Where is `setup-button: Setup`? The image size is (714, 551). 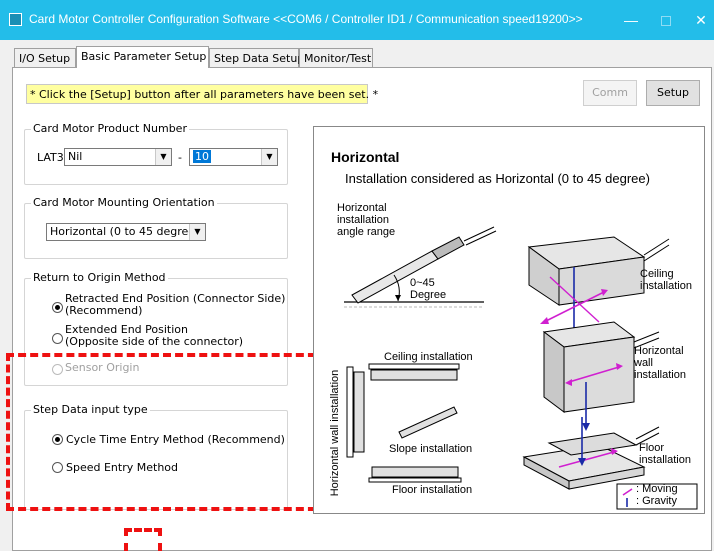 setup-button: Setup is located at coordinates (673, 93).